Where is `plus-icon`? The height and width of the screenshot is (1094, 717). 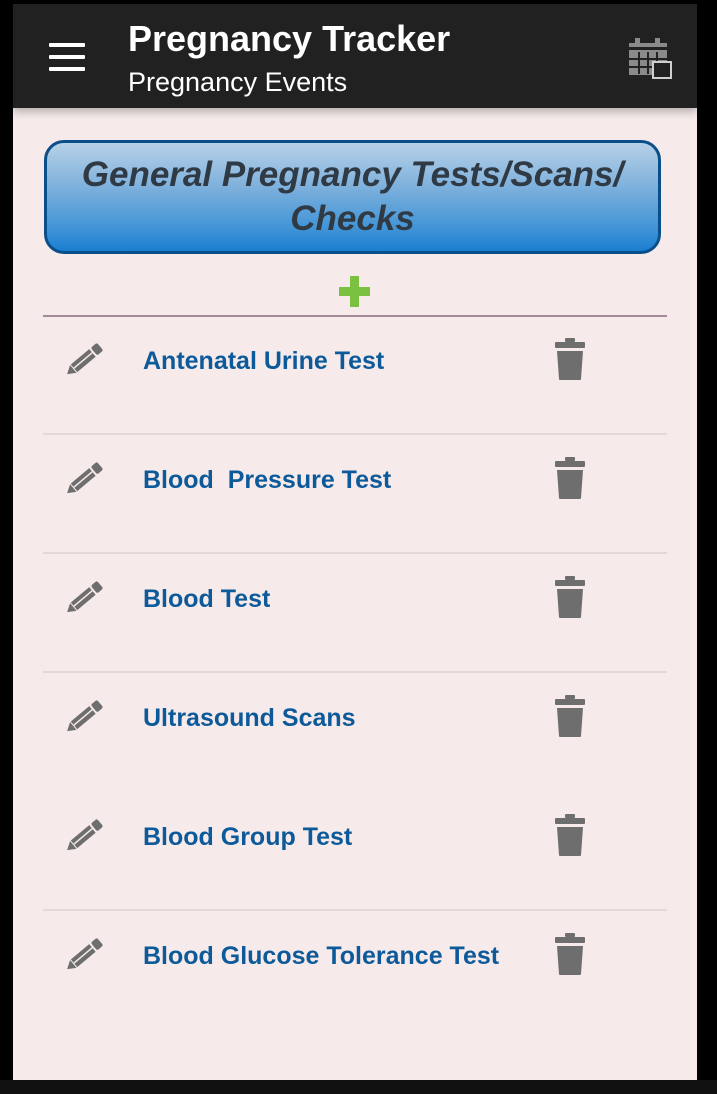
plus-icon is located at coordinates (354, 291).